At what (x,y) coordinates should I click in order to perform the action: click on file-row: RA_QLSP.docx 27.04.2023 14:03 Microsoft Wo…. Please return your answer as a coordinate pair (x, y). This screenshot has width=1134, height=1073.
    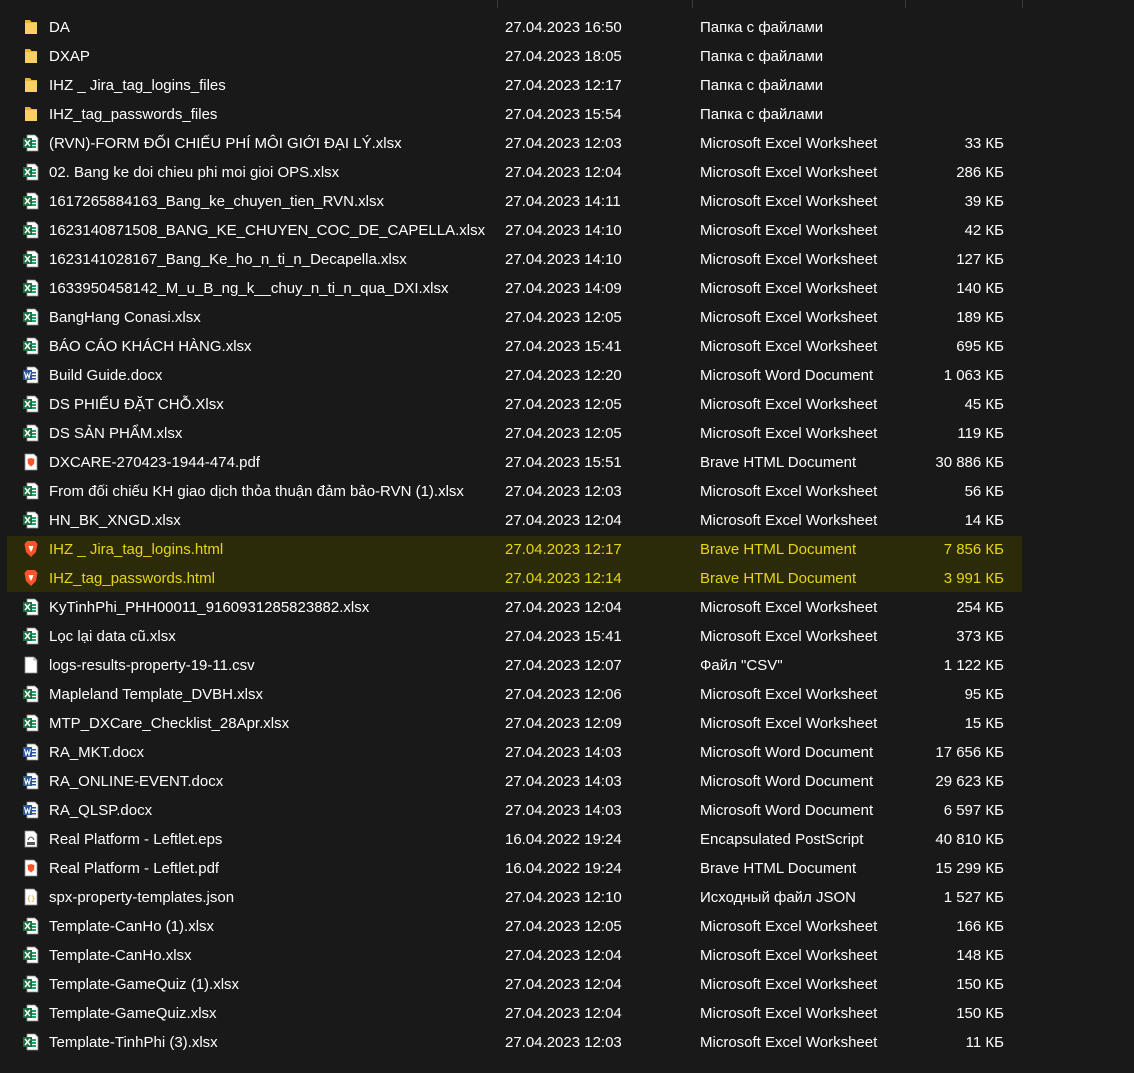
    Looking at the image, I should click on (567, 810).